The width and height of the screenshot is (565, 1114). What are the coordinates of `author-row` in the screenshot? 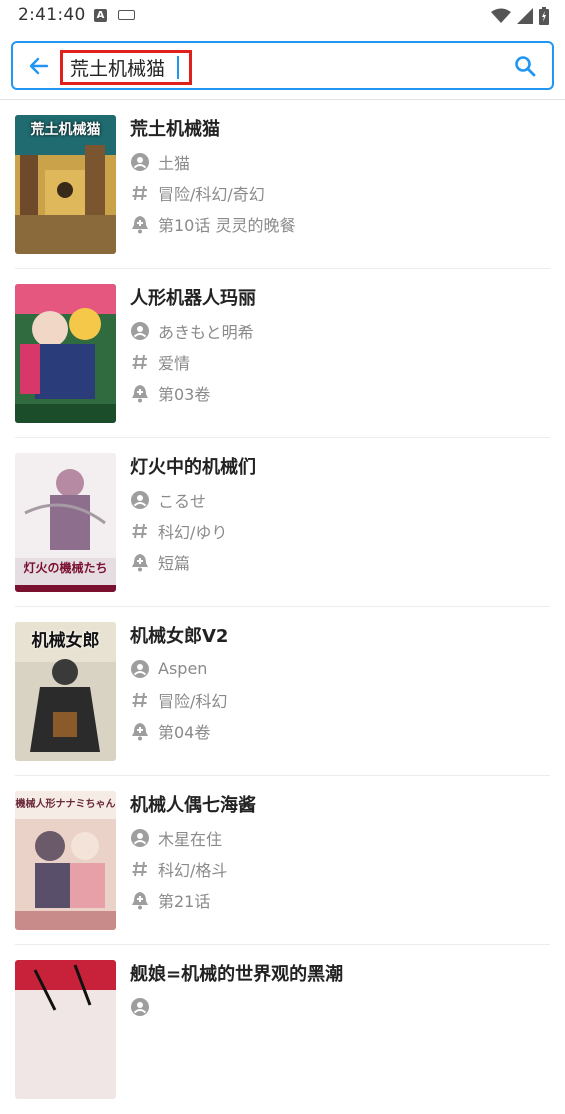 It's located at (340, 1006).